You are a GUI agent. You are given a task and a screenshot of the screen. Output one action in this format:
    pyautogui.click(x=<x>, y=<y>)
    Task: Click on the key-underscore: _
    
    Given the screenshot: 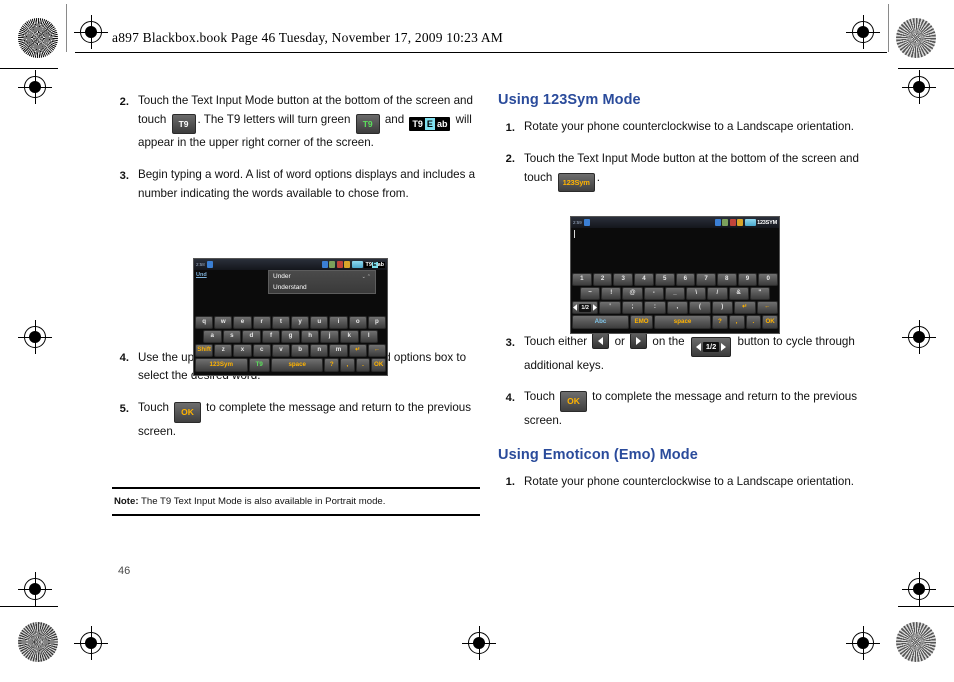 What is the action you would take?
    pyautogui.click(x=675, y=293)
    